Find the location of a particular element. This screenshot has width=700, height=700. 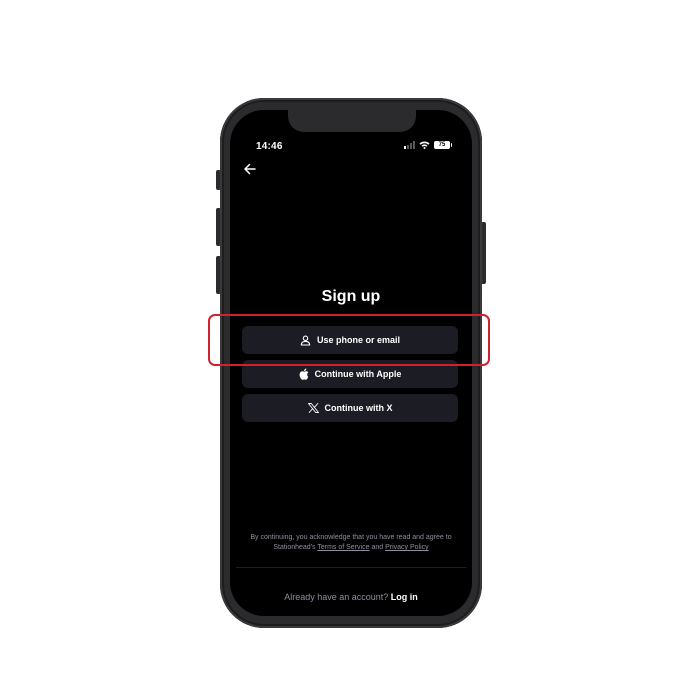

person-icon is located at coordinates (305, 340).